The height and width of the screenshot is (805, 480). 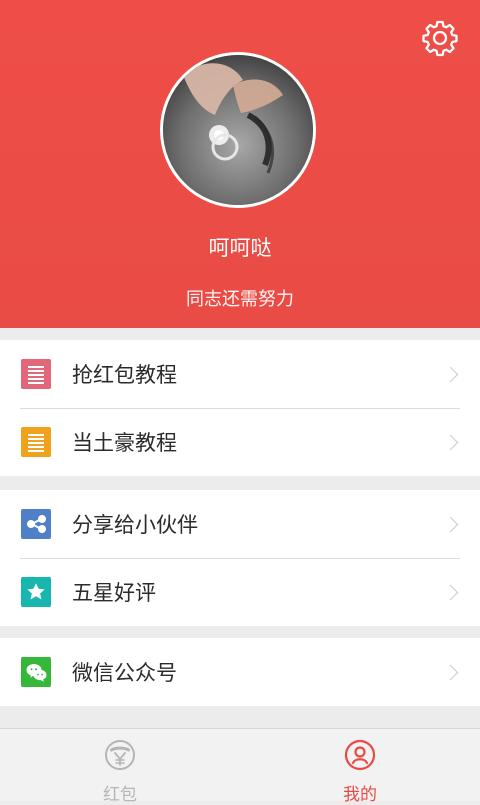 What do you see at coordinates (124, 443) in the screenshot?
I see `menu-item-label: 当土豪教程` at bounding box center [124, 443].